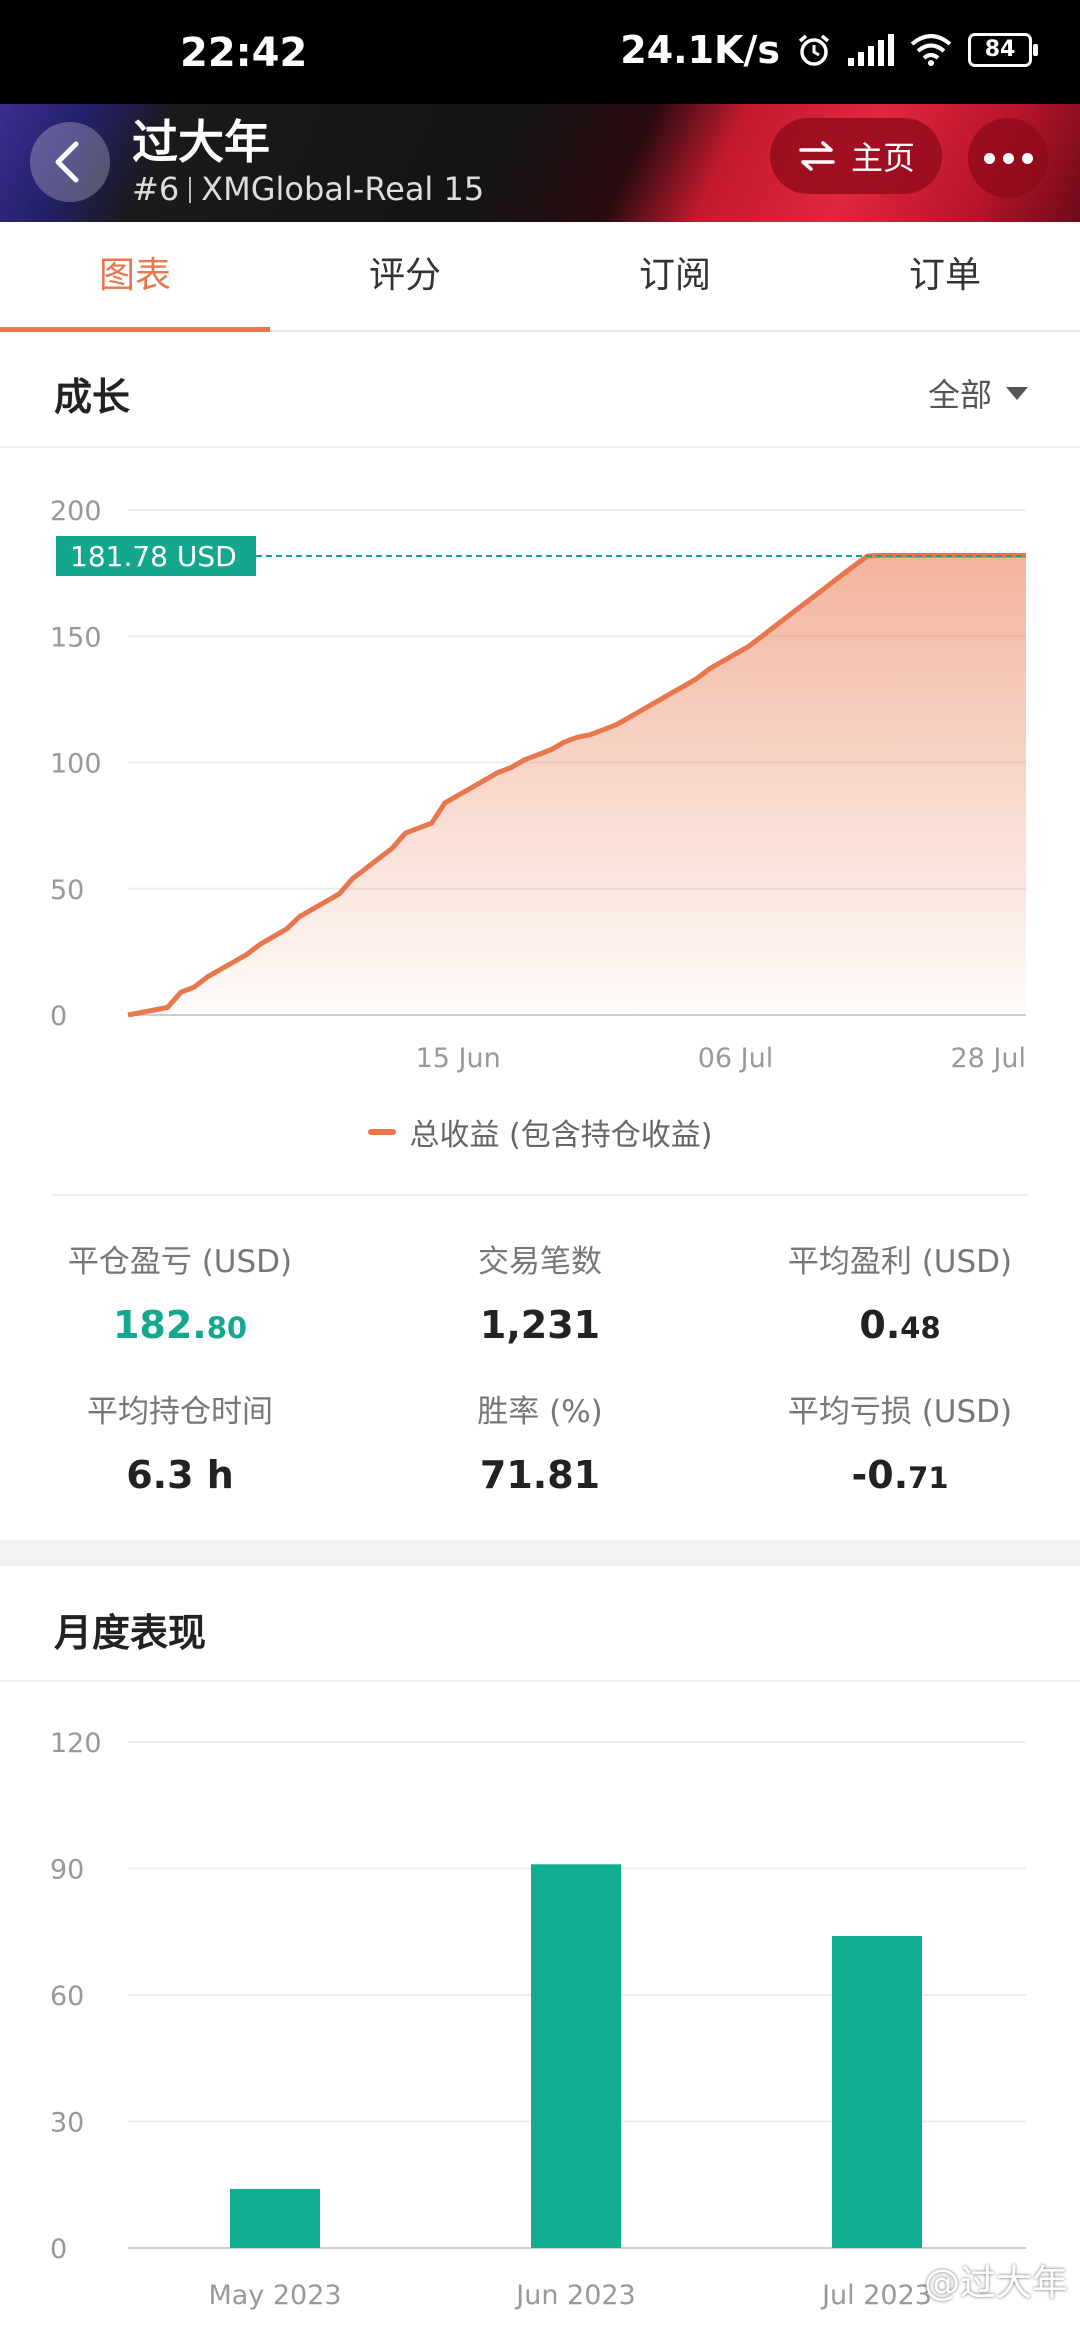 The width and height of the screenshot is (1080, 2340). I want to click on legend-swatch, so click(381, 1132).